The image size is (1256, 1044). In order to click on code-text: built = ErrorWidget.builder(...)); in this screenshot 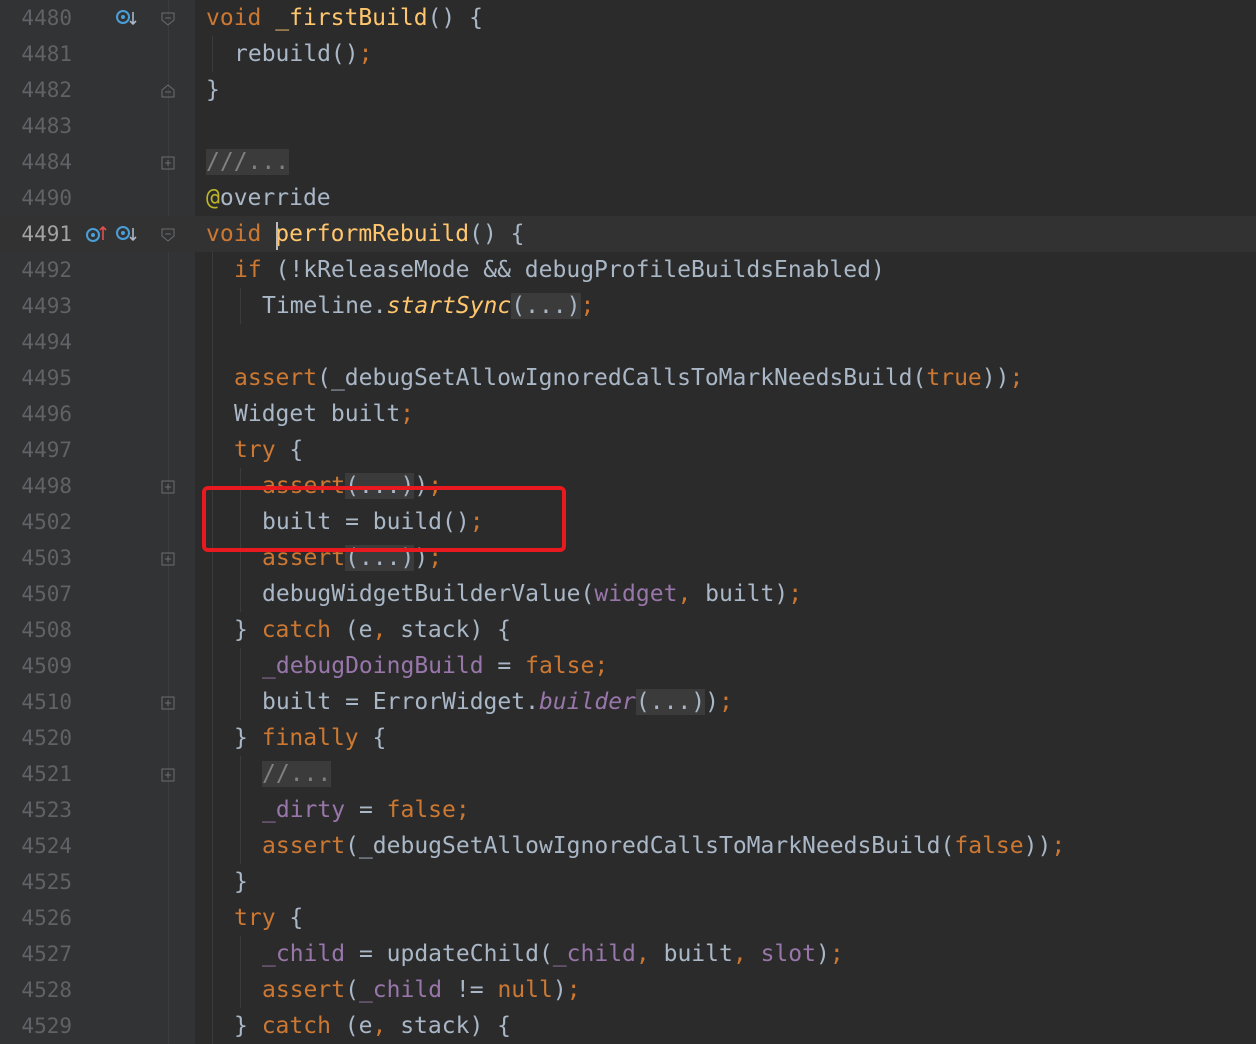, I will do `click(497, 702)`.